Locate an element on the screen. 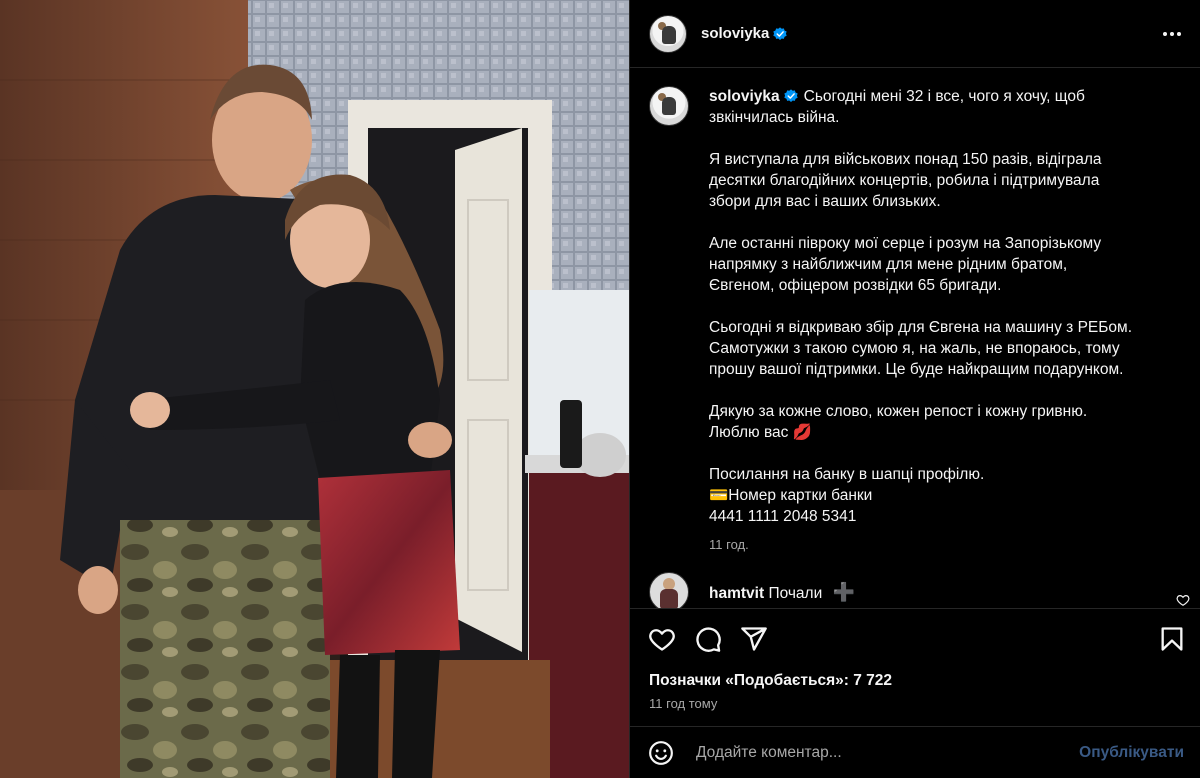 The image size is (1200, 778). more-options-button is located at coordinates (1172, 34).